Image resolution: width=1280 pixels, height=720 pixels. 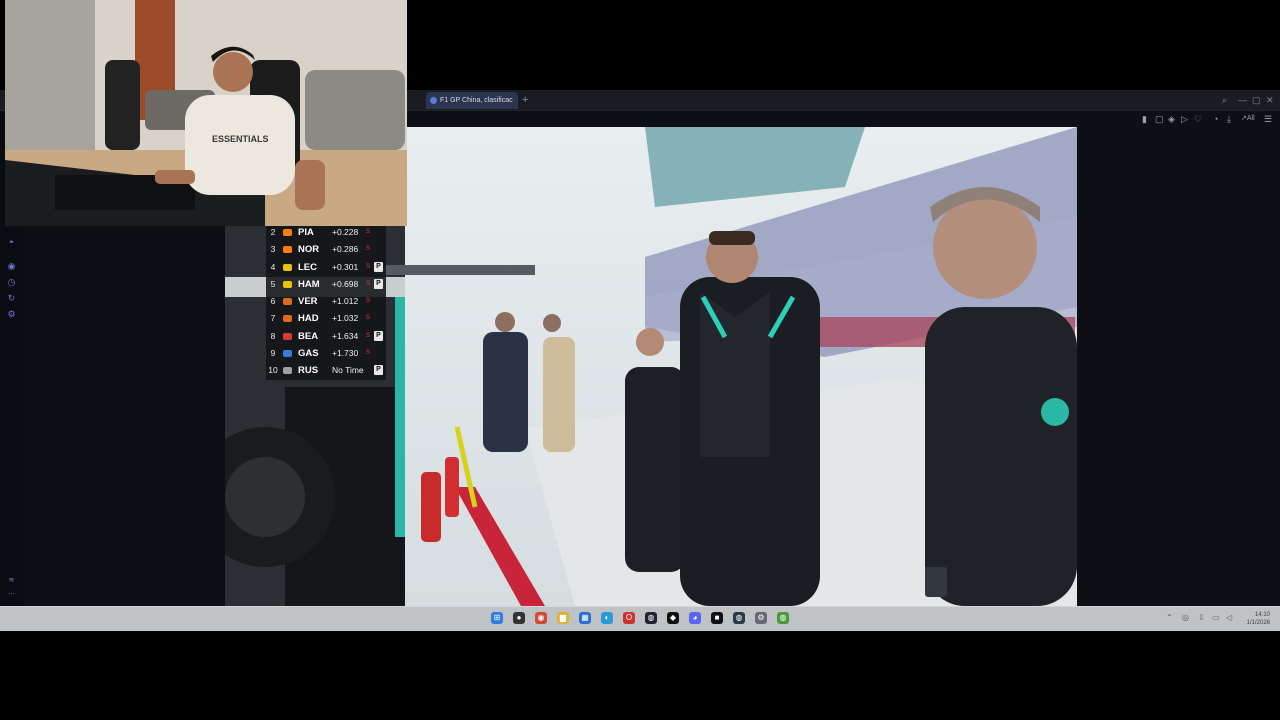 What do you see at coordinates (761, 618) in the screenshot?
I see `settings-icon: ⚙` at bounding box center [761, 618].